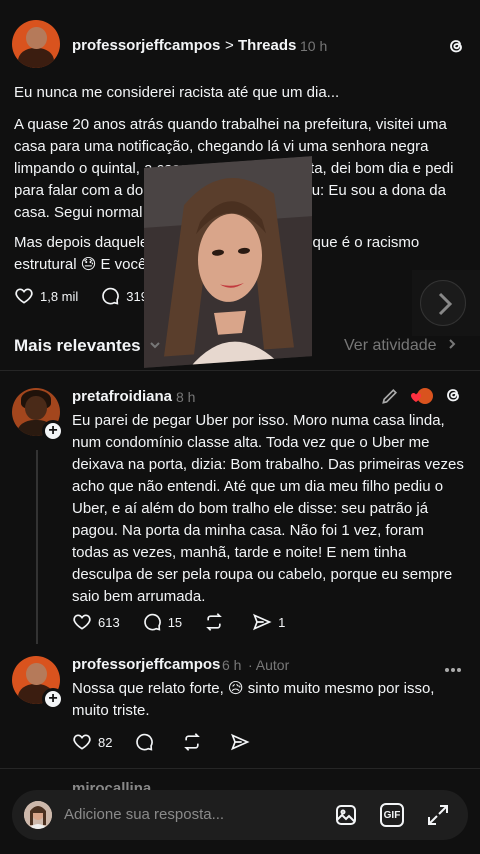 The width and height of the screenshot is (480, 854). I want to click on author-reply-share-button, so click(243, 742).